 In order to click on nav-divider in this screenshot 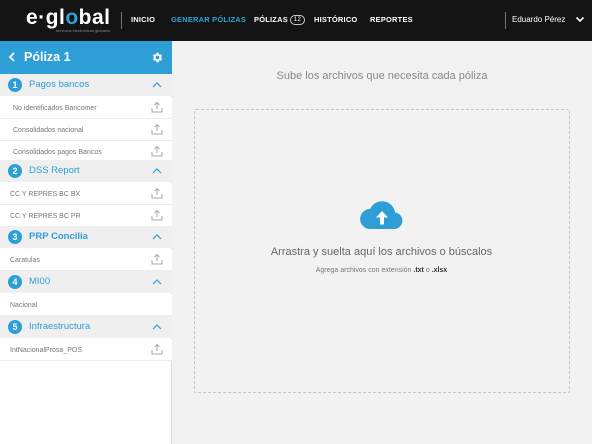, I will do `click(121, 20)`.